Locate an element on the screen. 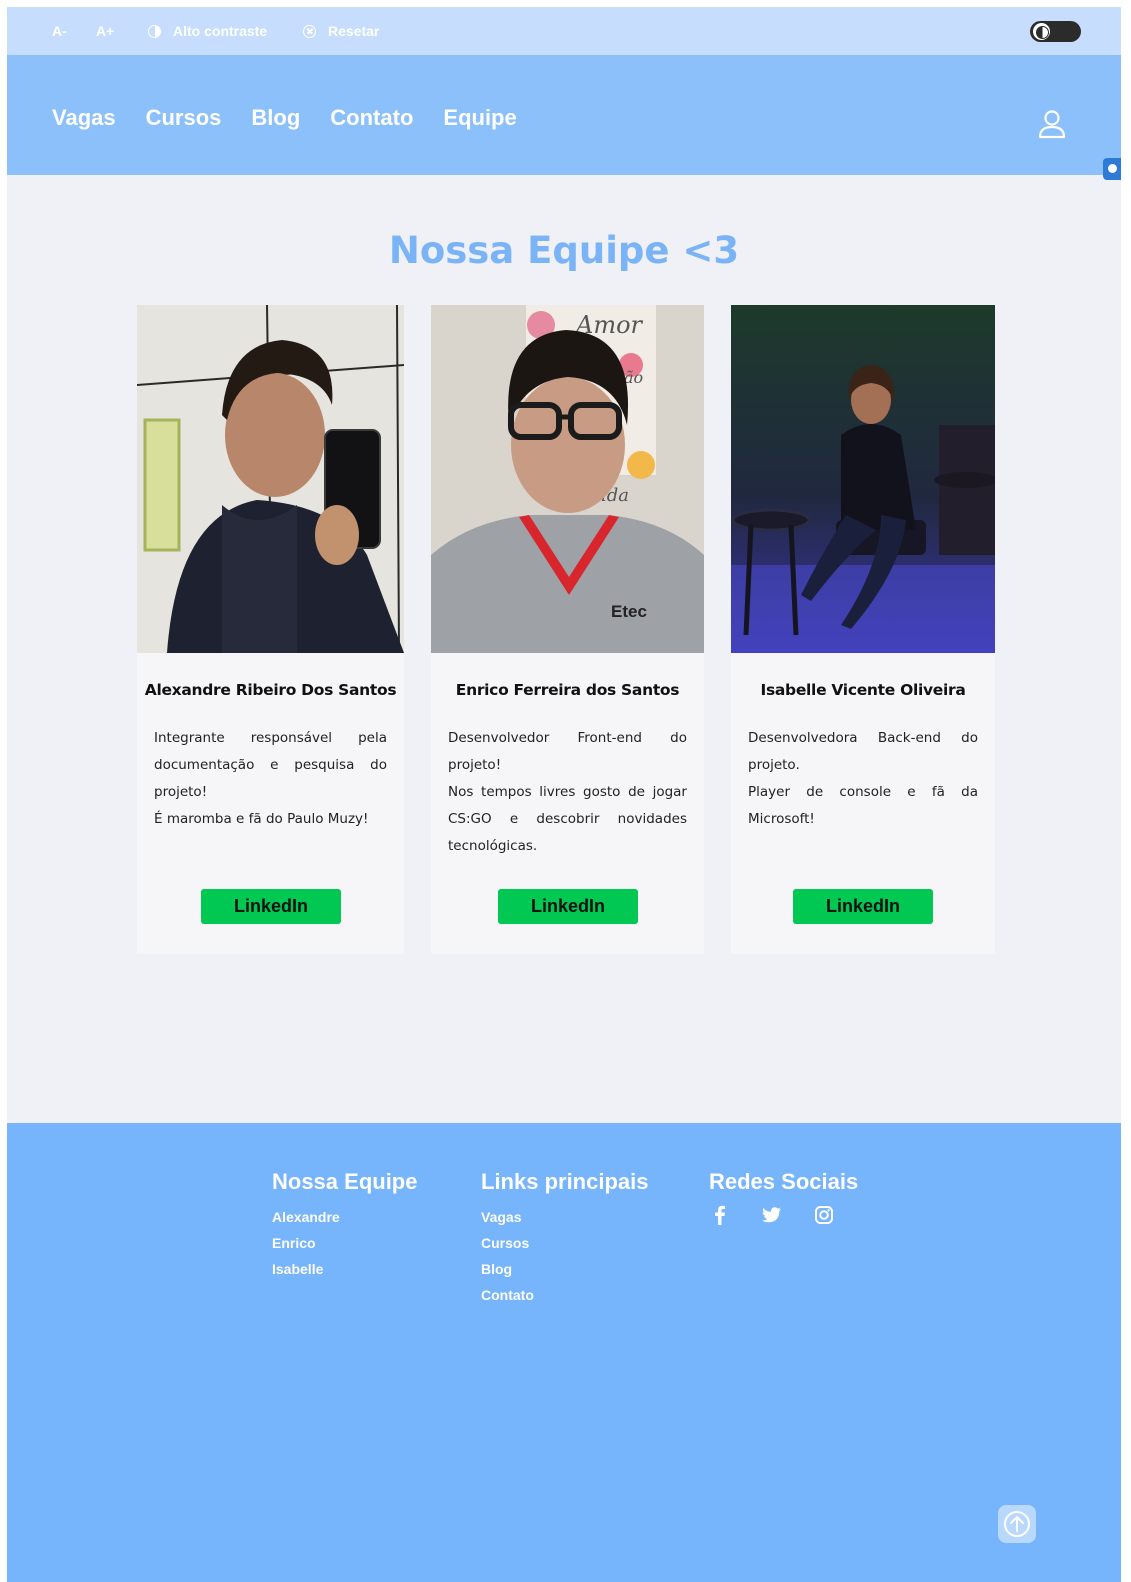 The width and height of the screenshot is (1131, 1582). twitter-icon is located at coordinates (772, 1215).